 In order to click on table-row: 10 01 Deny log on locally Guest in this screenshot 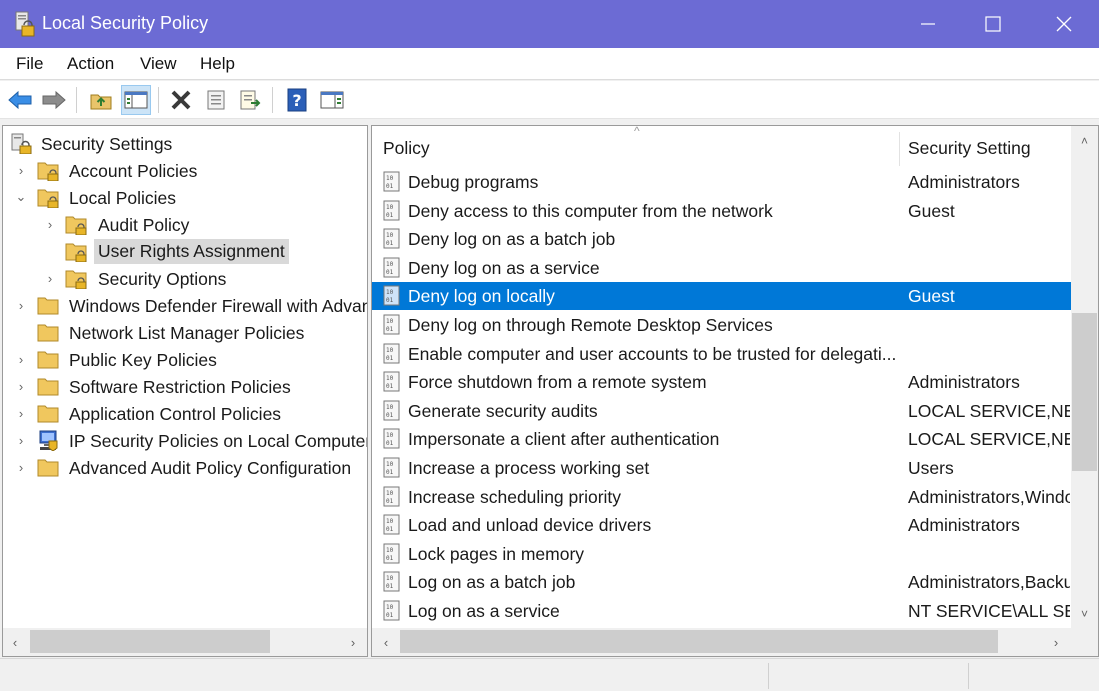, I will do `click(722, 296)`.